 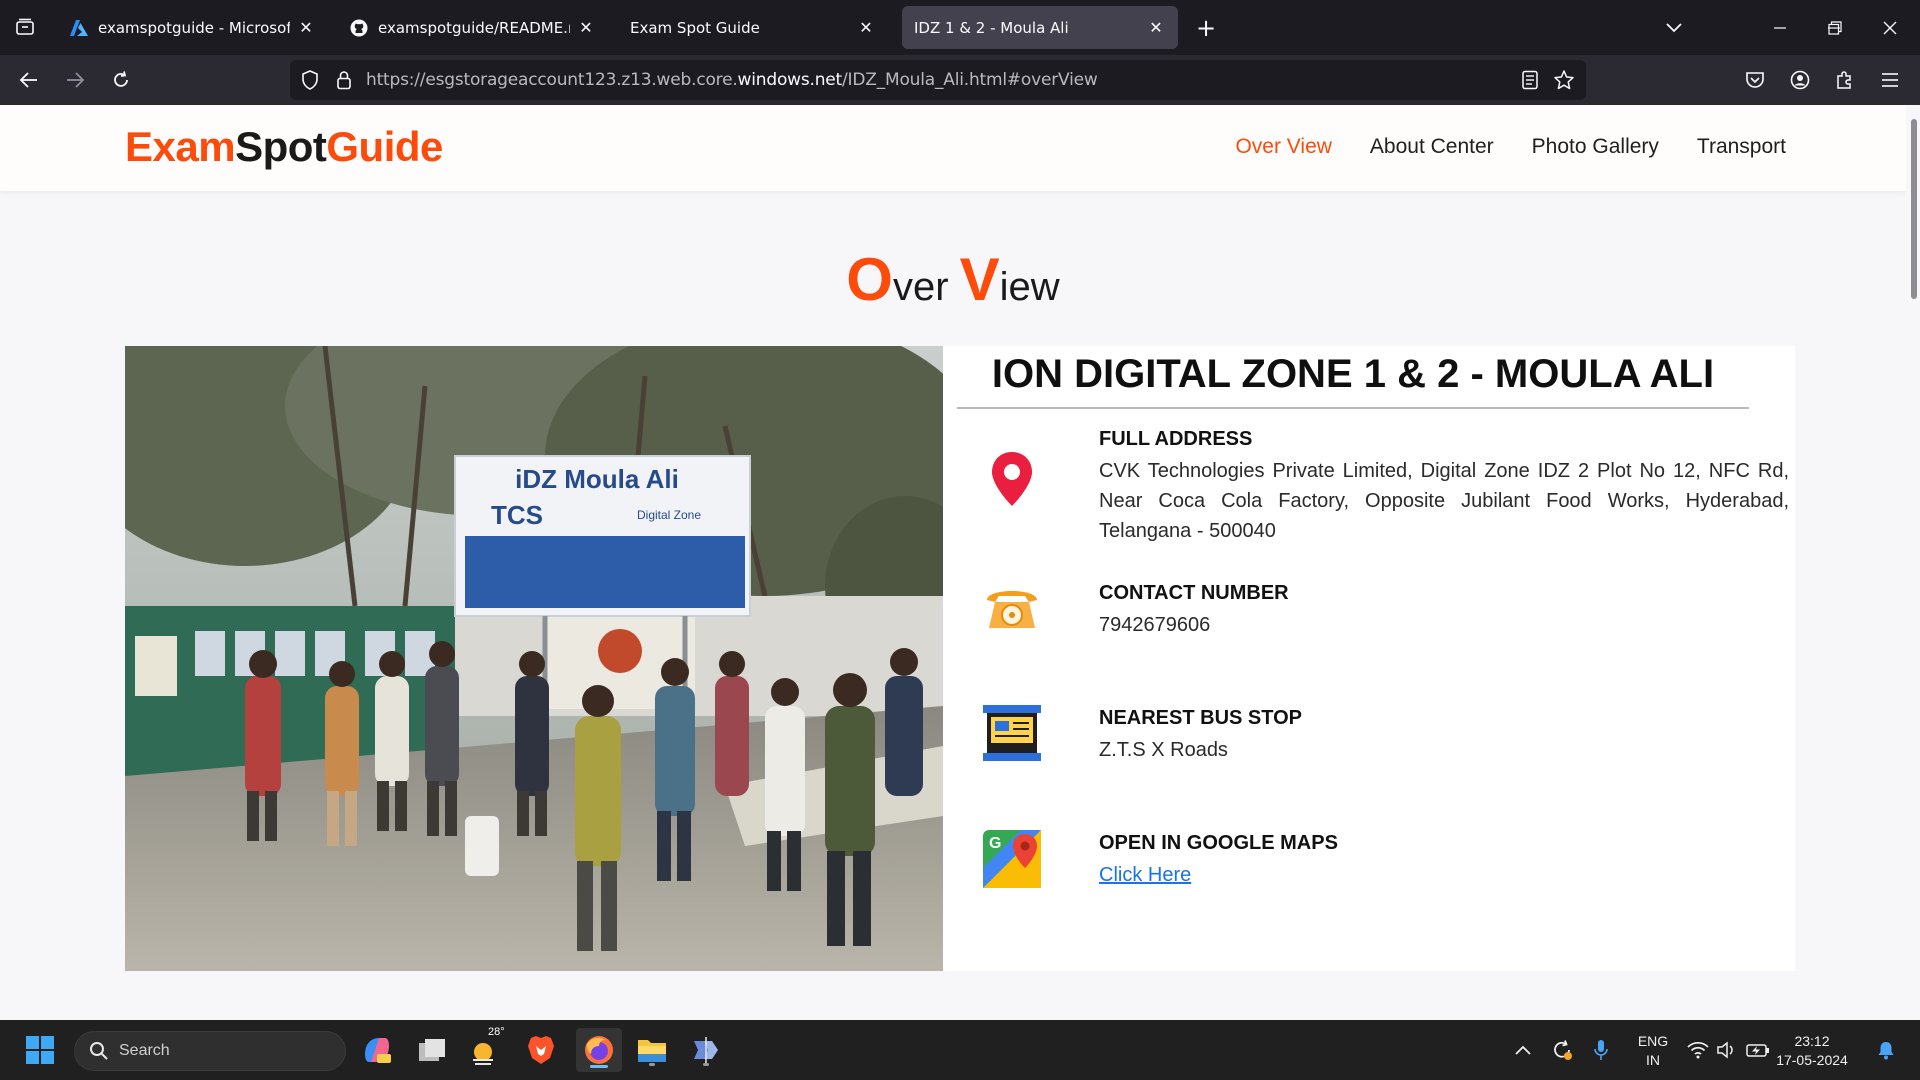 I want to click on new-tab-button: +, so click(x=1206, y=28).